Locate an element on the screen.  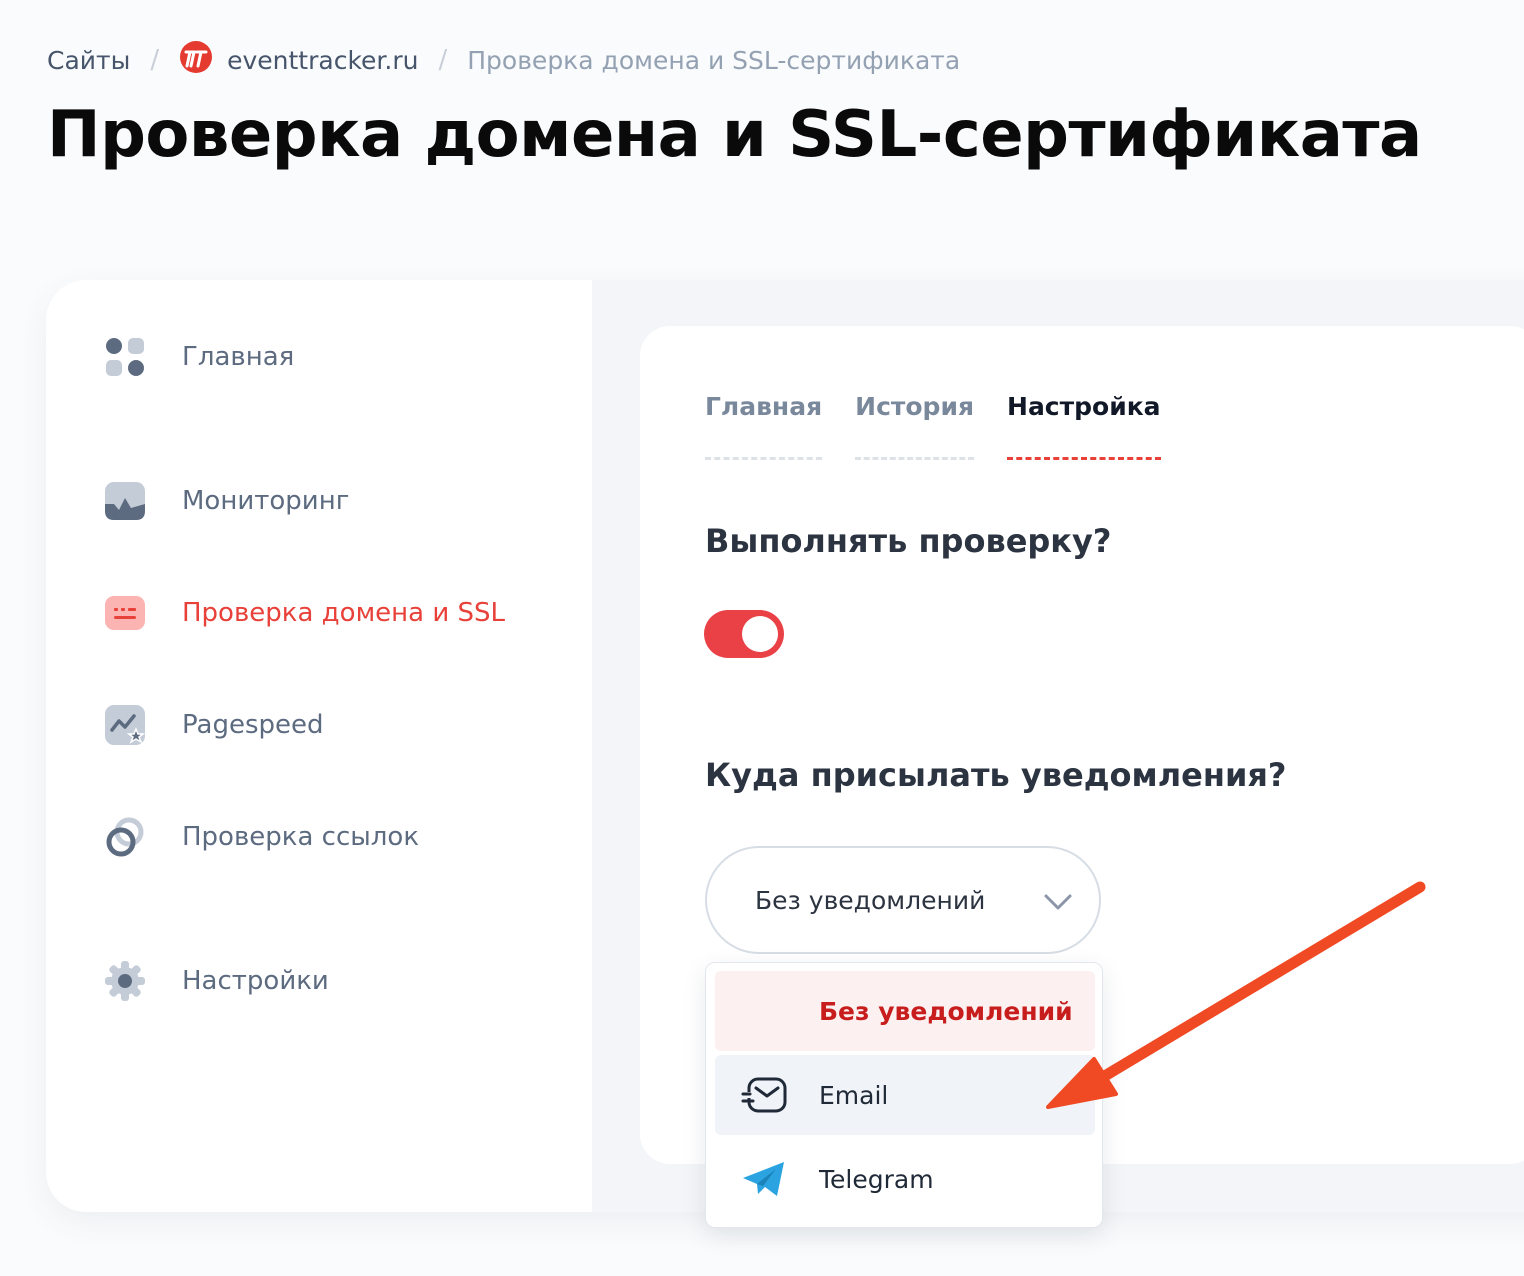
ssl-icon is located at coordinates (125, 613).